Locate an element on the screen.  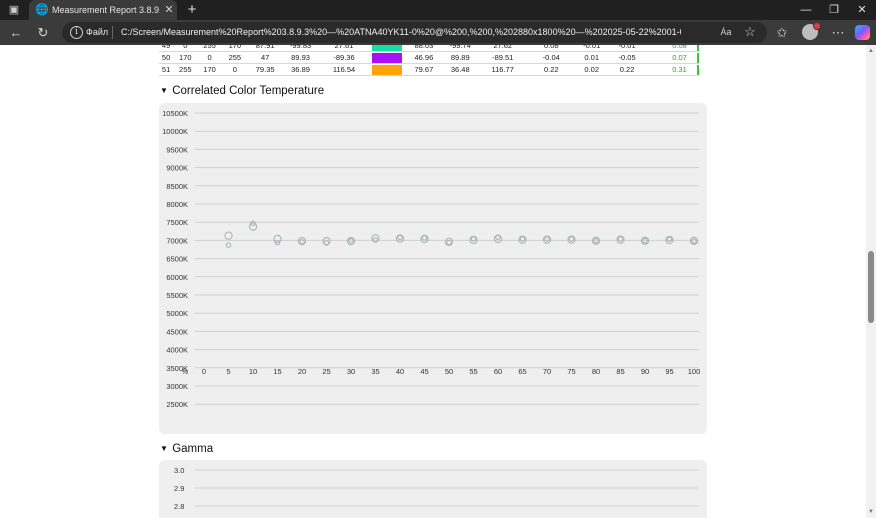
x-tick-label: 25 is located at coordinates (326, 371).